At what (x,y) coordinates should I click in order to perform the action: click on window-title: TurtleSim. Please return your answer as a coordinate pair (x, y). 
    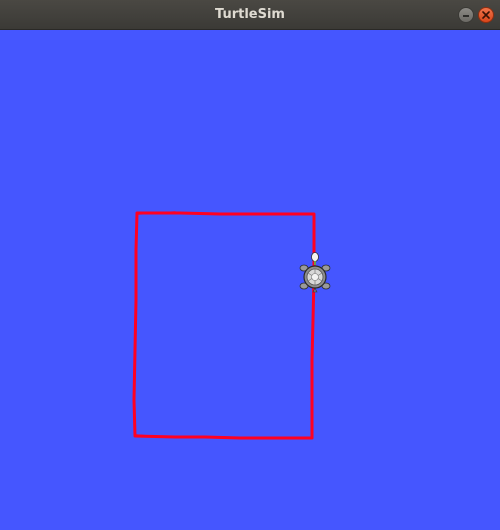
    Looking at the image, I should click on (250, 14).